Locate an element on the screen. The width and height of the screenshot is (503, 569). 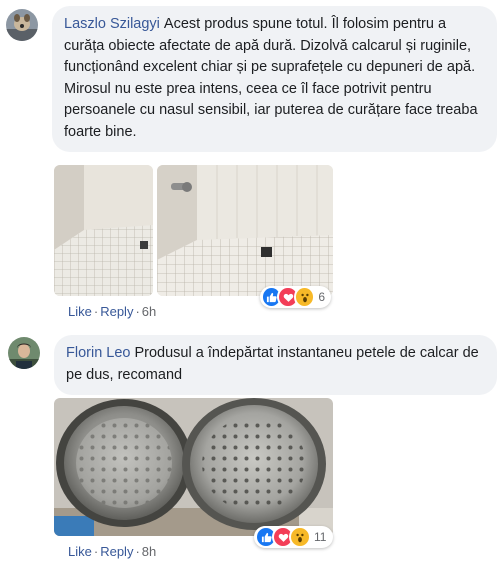
comment-actions: Like · Reply · 8h is located at coordinates (112, 551).